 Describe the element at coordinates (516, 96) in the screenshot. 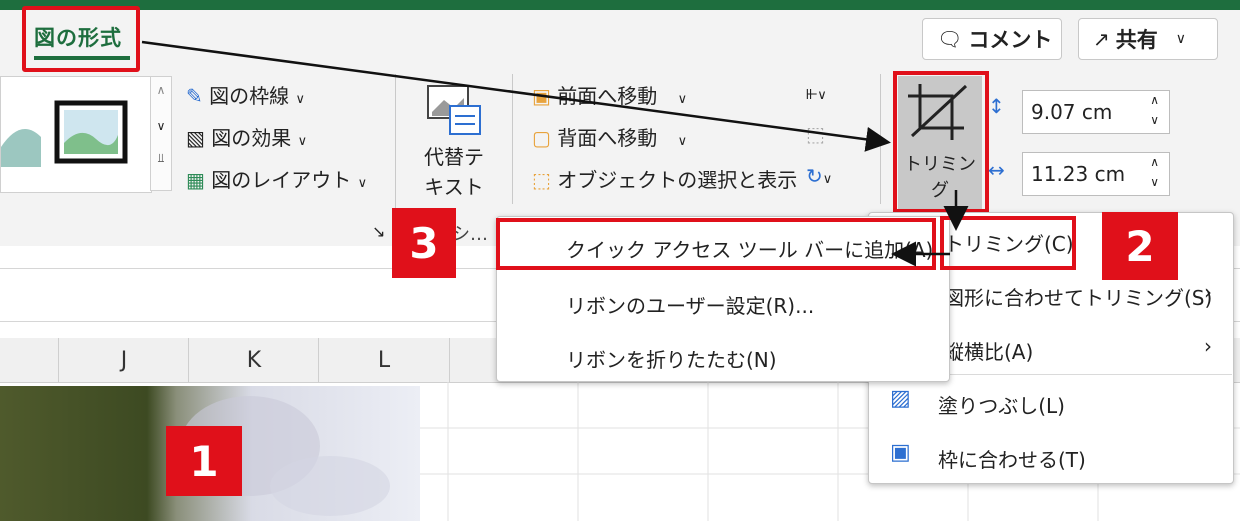

I see `arrow-tab-to-crop` at that location.